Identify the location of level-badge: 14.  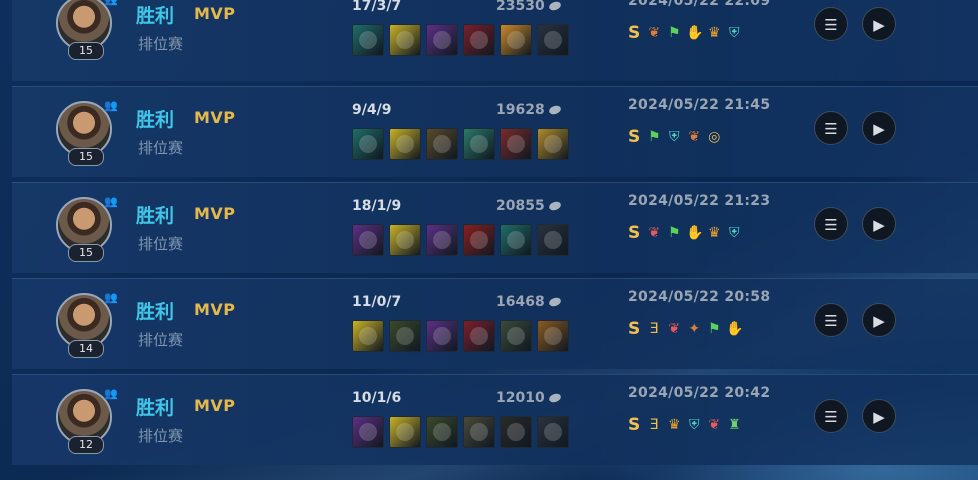
(86, 349).